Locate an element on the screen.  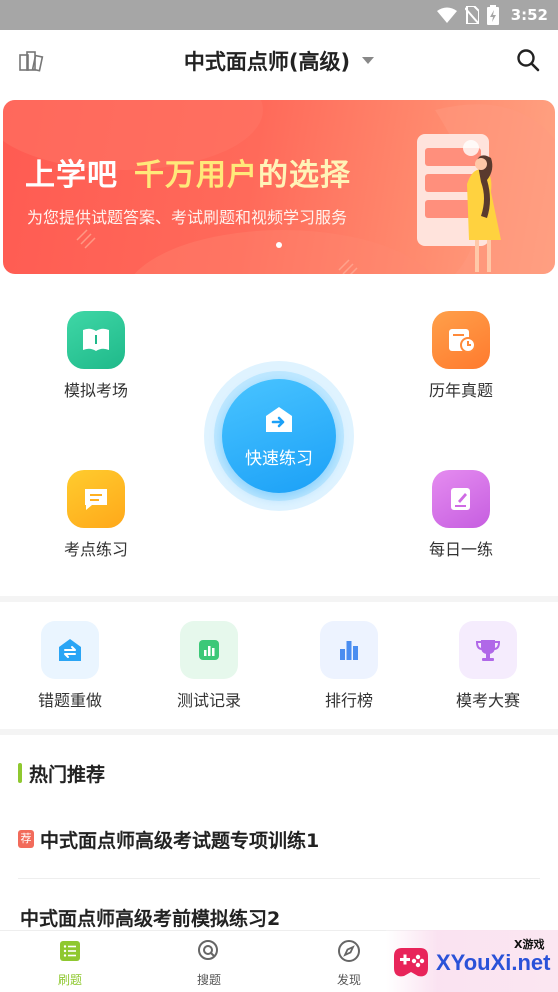
bar-report-icon is located at coordinates (209, 650).